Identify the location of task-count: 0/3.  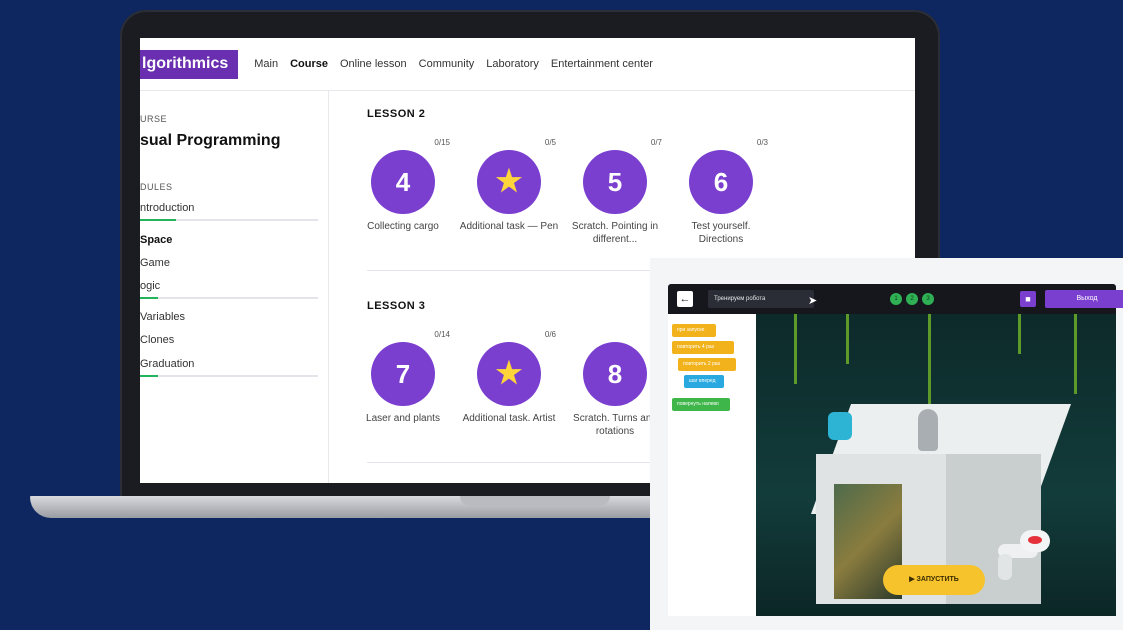
(762, 142).